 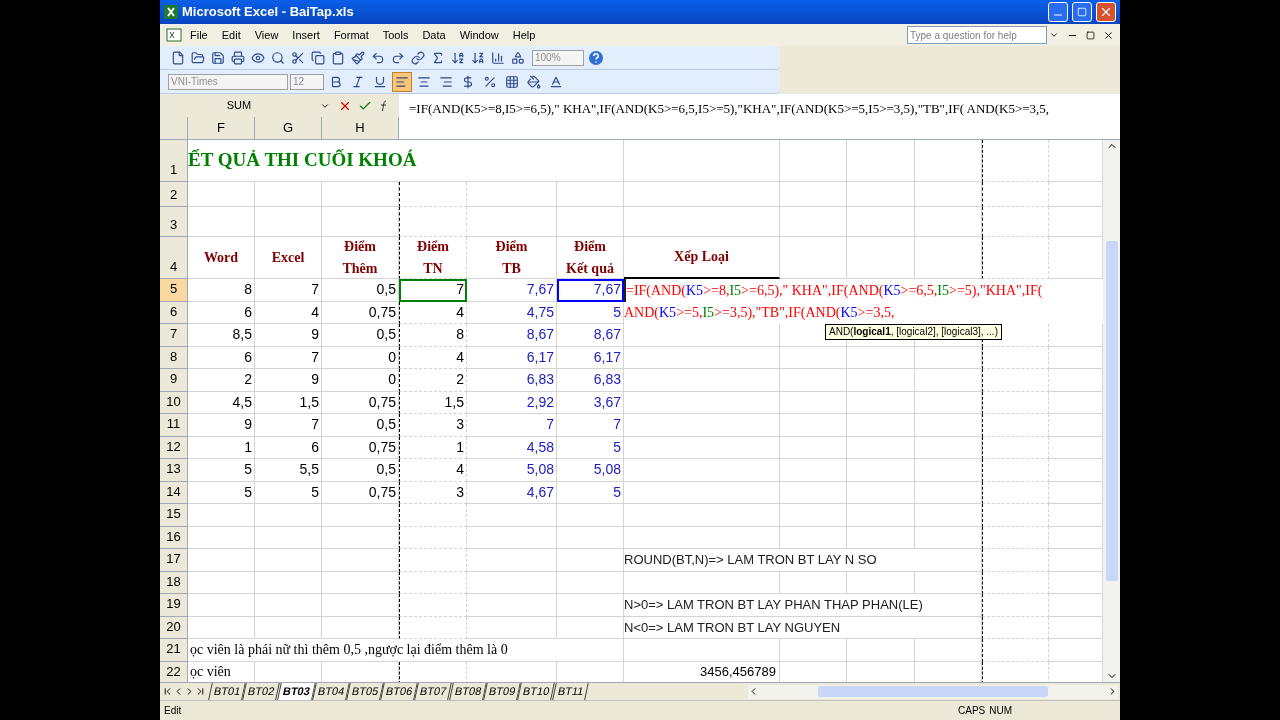 I want to click on row-header: 11, so click(x=174, y=425).